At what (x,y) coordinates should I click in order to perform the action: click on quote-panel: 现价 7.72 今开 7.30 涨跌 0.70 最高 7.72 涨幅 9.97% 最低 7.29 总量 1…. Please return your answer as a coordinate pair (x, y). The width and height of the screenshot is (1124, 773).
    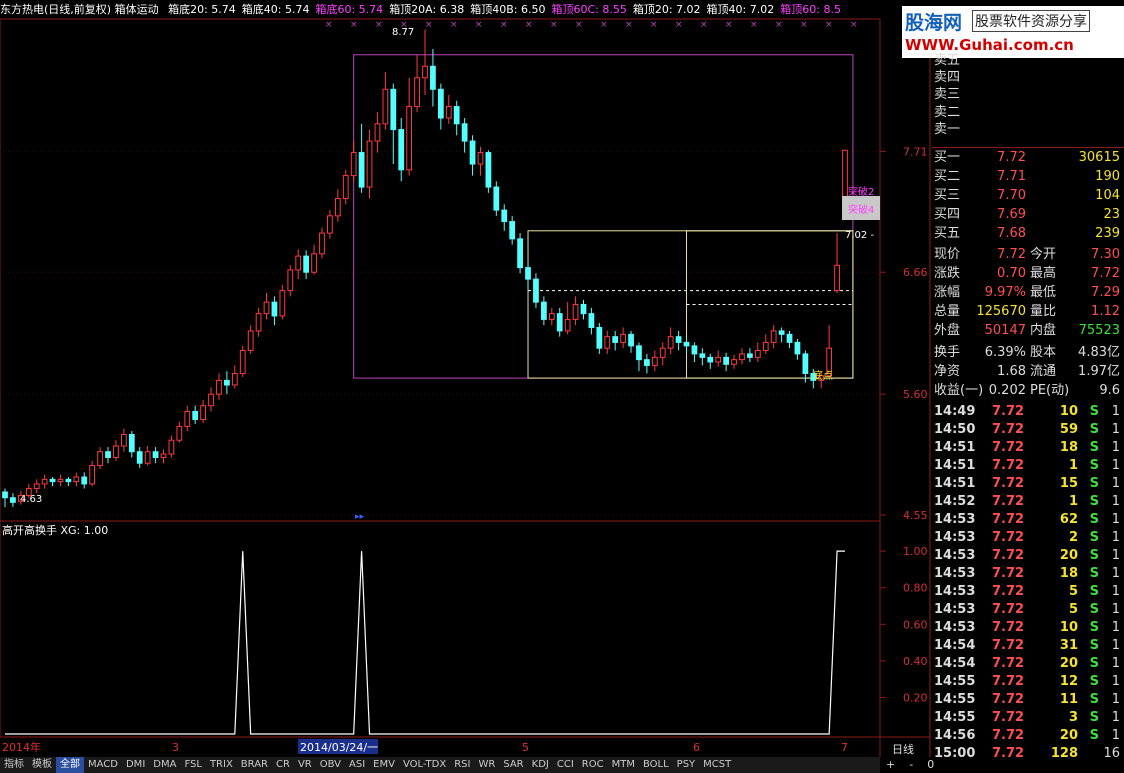
    Looking at the image, I should click on (1028, 294).